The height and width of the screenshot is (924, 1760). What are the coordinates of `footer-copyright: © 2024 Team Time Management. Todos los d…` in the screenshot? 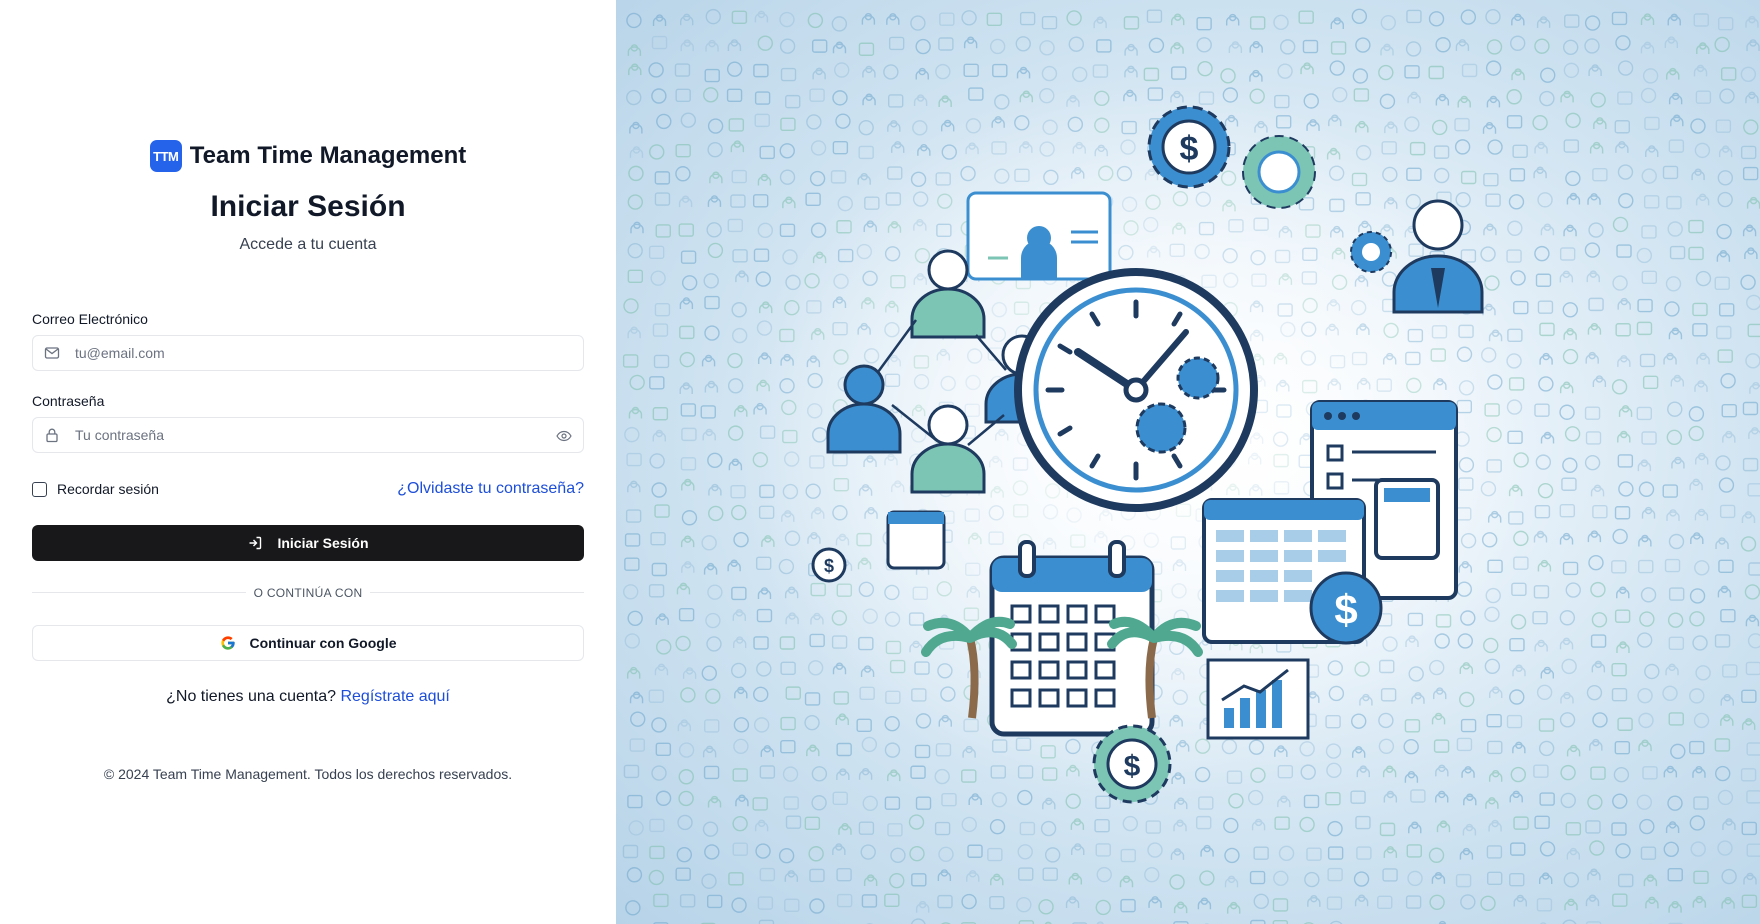 It's located at (308, 774).